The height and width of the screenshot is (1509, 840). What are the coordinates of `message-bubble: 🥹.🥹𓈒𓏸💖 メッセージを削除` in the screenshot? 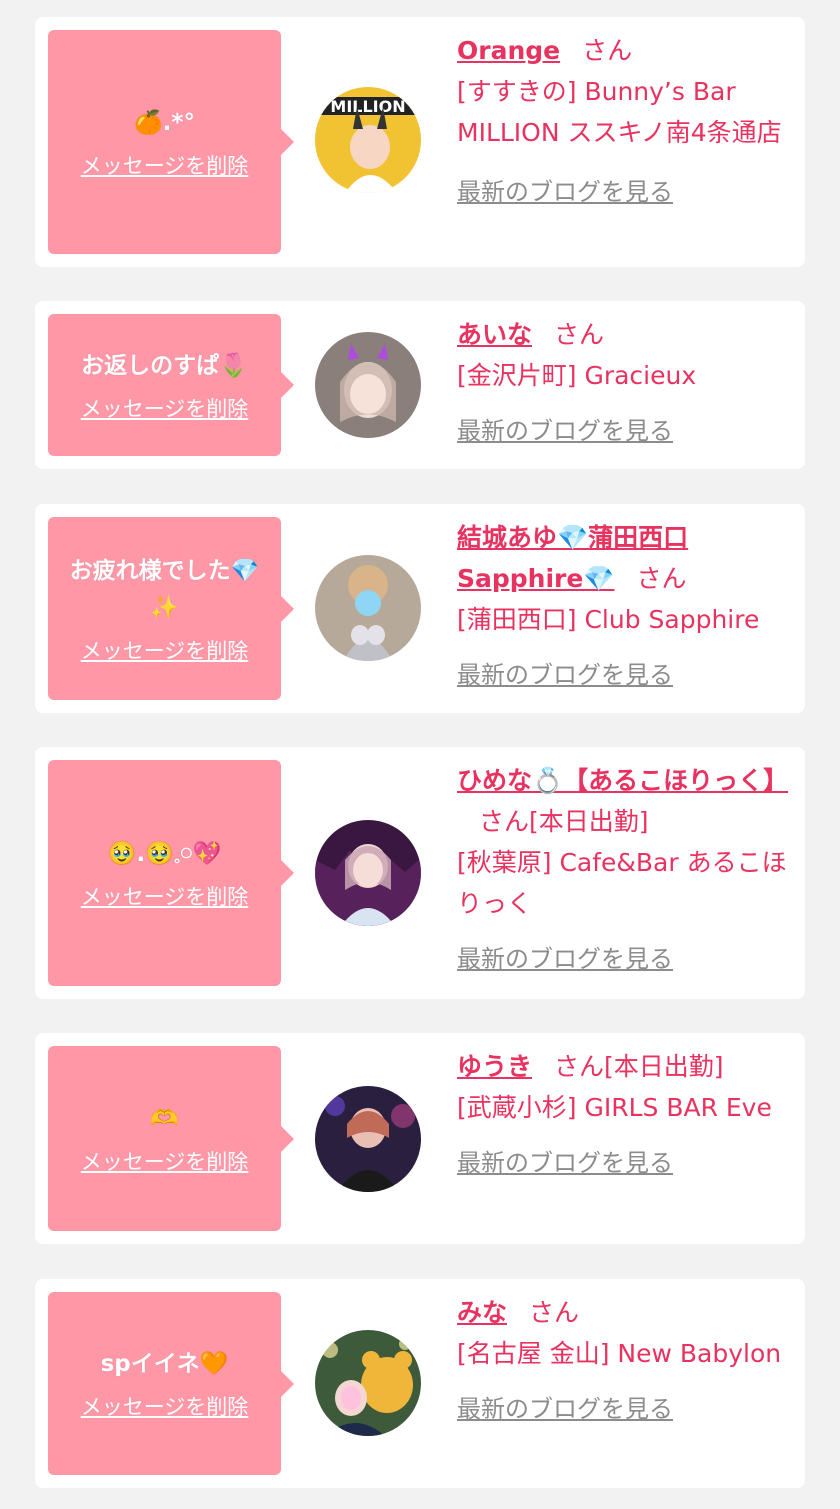 It's located at (171, 873).